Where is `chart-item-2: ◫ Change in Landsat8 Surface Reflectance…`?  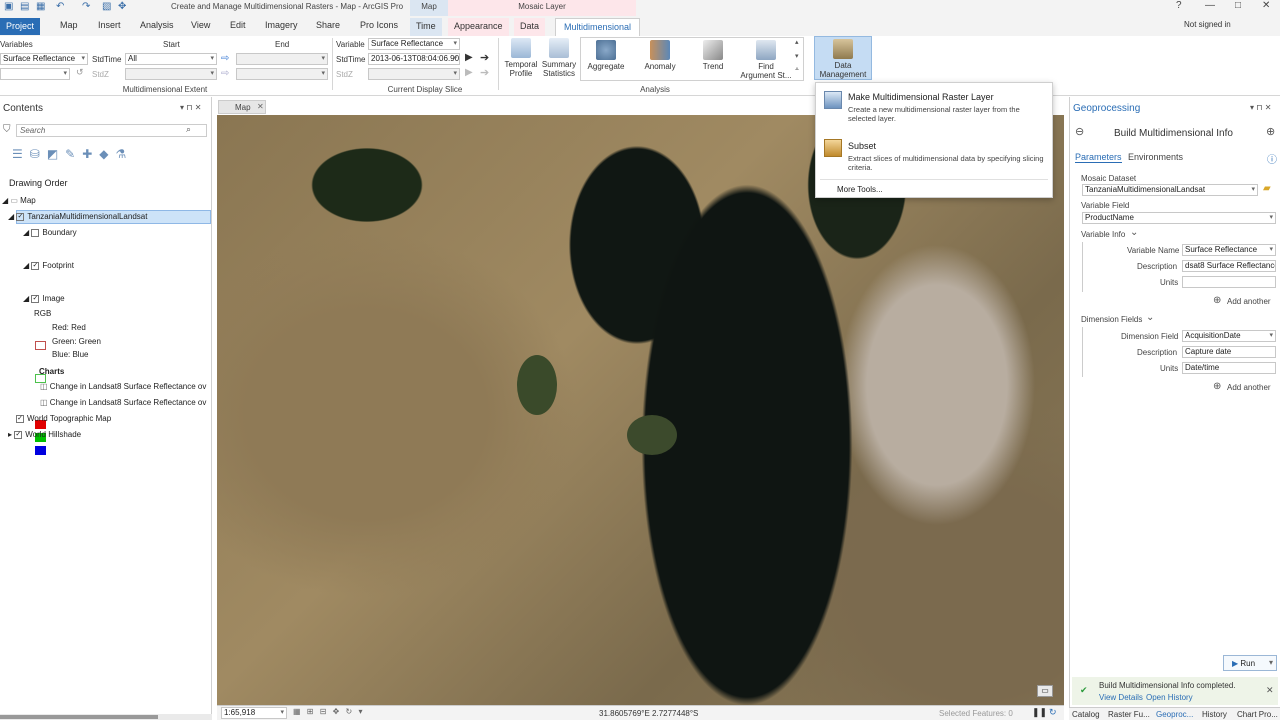 chart-item-2: ◫ Change in Landsat8 Surface Reflectance… is located at coordinates (123, 402).